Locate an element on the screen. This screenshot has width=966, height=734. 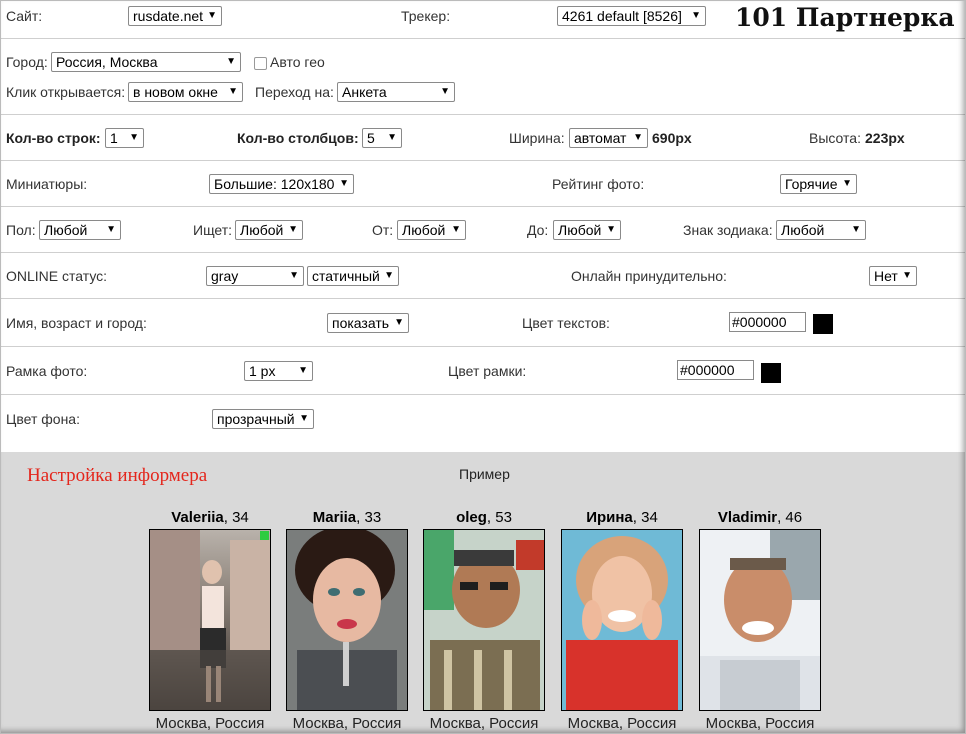
rating-select: Горячие ▼ is located at coordinates (818, 184).